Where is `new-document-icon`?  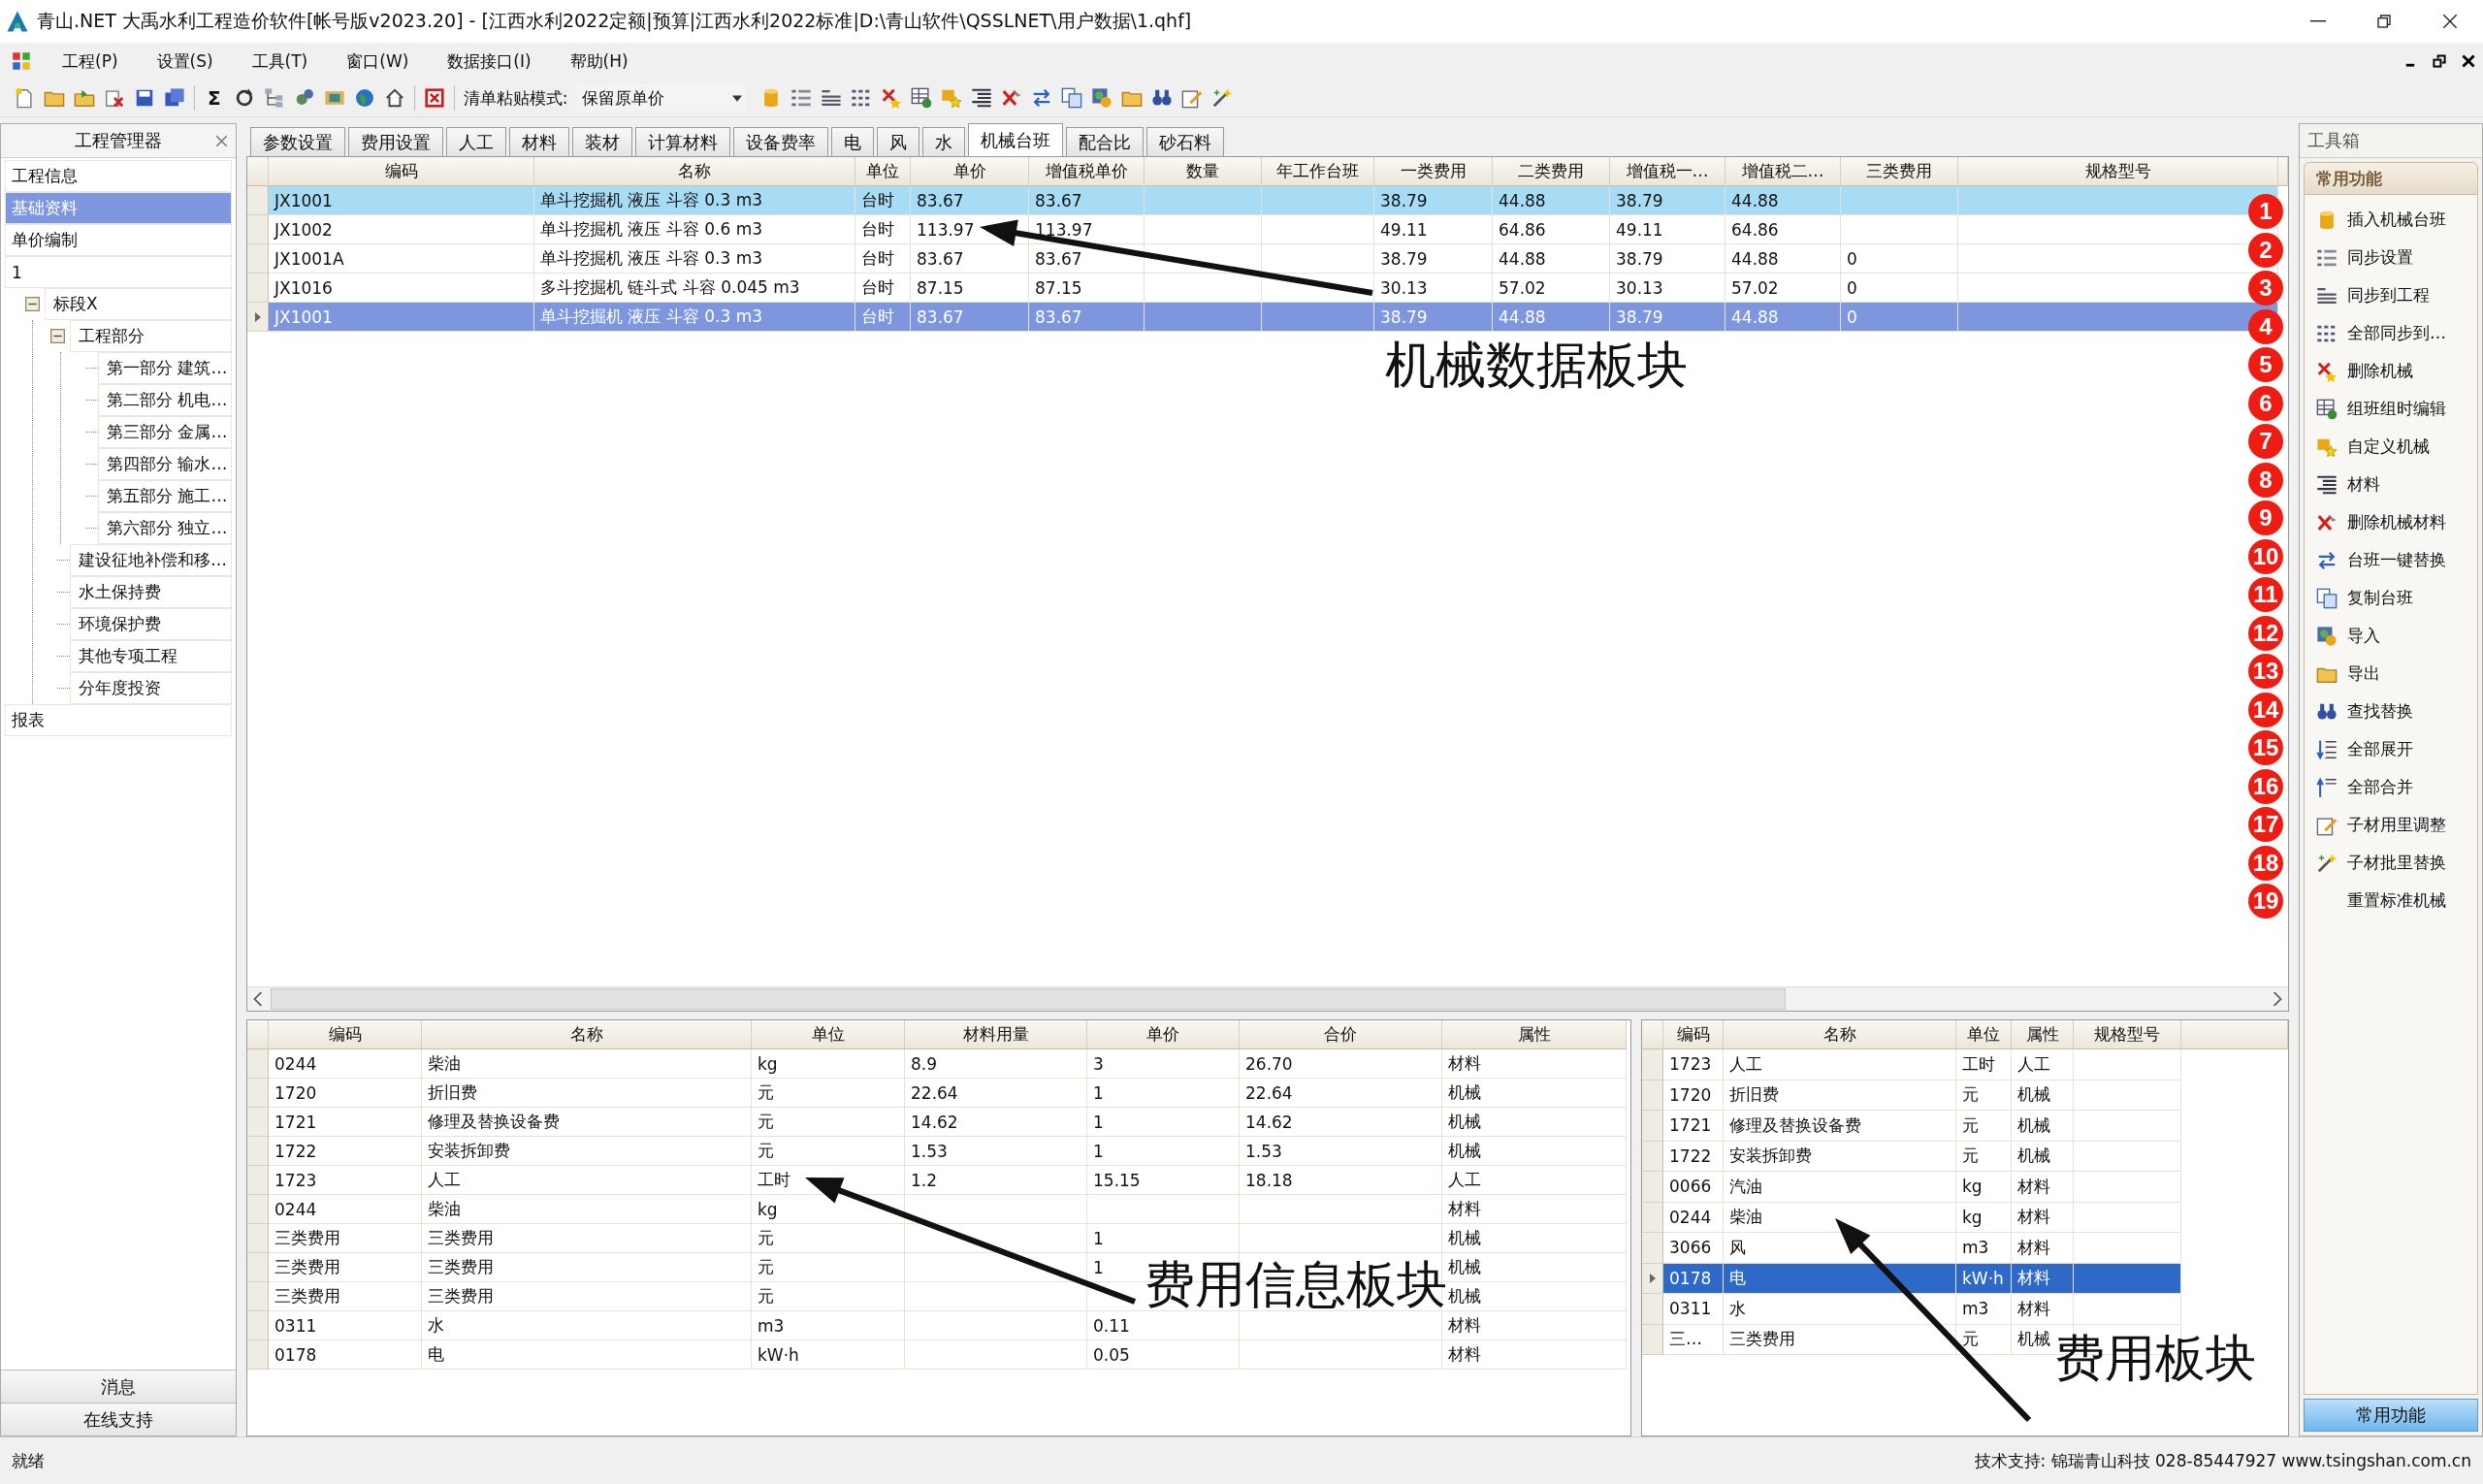
new-document-icon is located at coordinates (25, 98).